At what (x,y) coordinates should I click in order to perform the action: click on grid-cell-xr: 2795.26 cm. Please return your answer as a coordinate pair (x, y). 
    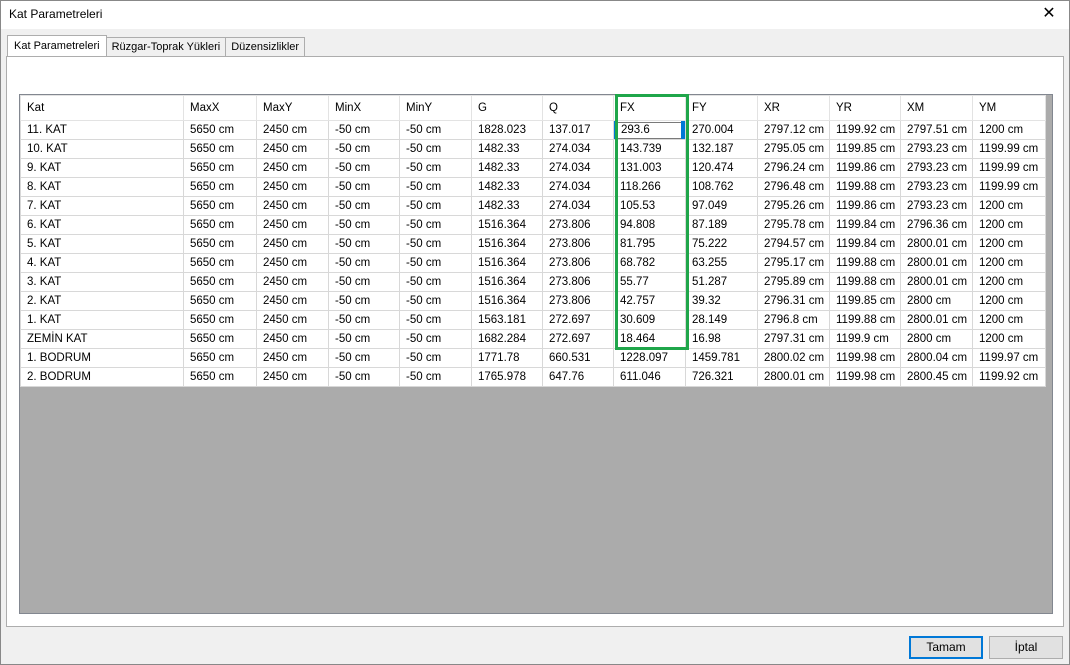
    Looking at the image, I should click on (793, 206).